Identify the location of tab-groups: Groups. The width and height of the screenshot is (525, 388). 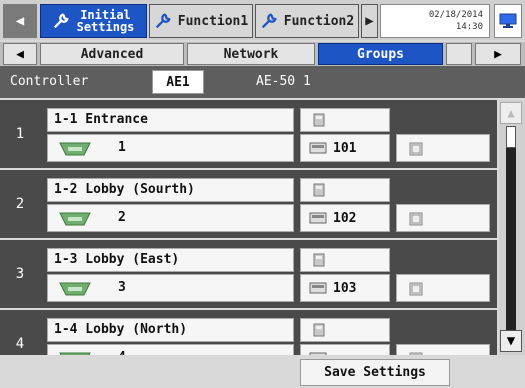
(380, 54).